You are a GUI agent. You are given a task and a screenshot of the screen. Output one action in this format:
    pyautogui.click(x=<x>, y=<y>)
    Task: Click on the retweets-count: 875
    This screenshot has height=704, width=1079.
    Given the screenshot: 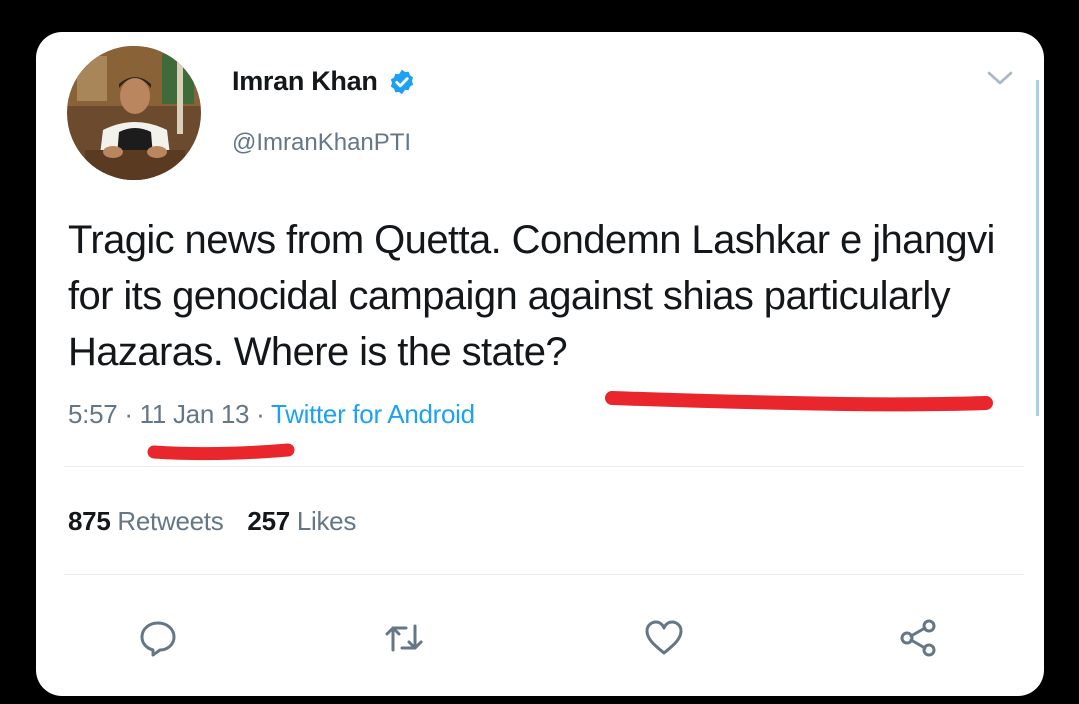 What is the action you would take?
    pyautogui.click(x=89, y=521)
    